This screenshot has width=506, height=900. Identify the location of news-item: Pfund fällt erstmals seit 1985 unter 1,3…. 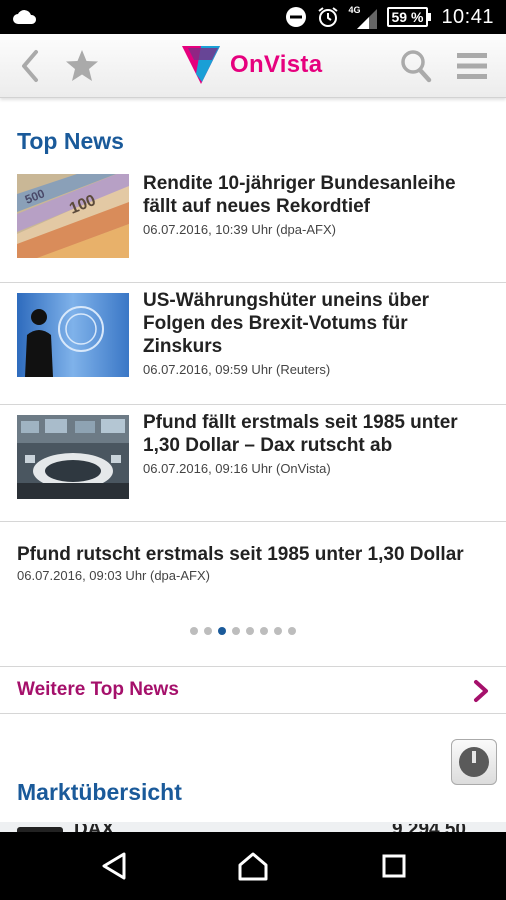
(253, 463).